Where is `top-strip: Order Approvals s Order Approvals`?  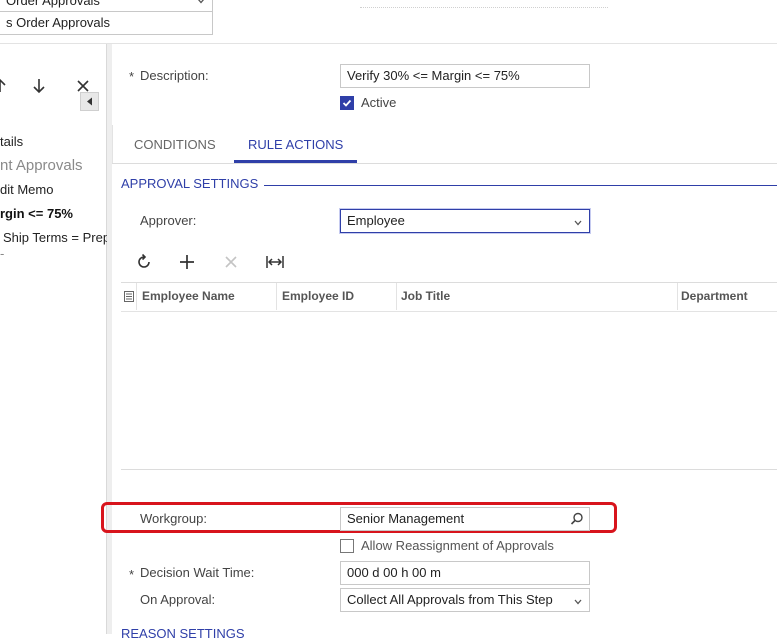 top-strip: Order Approvals s Order Approvals is located at coordinates (388, 22).